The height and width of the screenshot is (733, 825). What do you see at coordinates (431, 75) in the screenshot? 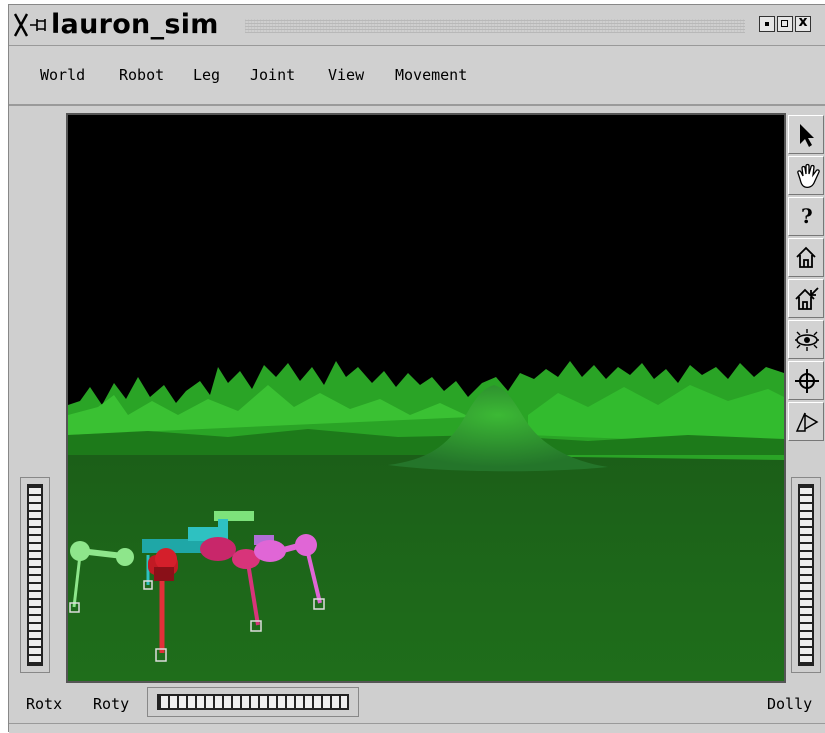
I see `menu-movement: Movement` at bounding box center [431, 75].